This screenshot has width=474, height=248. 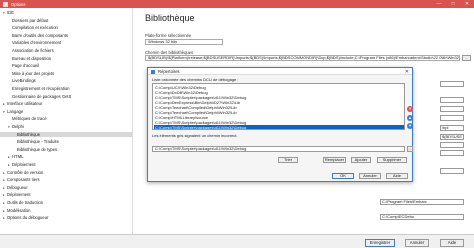 What do you see at coordinates (397, 176) in the screenshot?
I see `dialog-help-button: Aide` at bounding box center [397, 176].